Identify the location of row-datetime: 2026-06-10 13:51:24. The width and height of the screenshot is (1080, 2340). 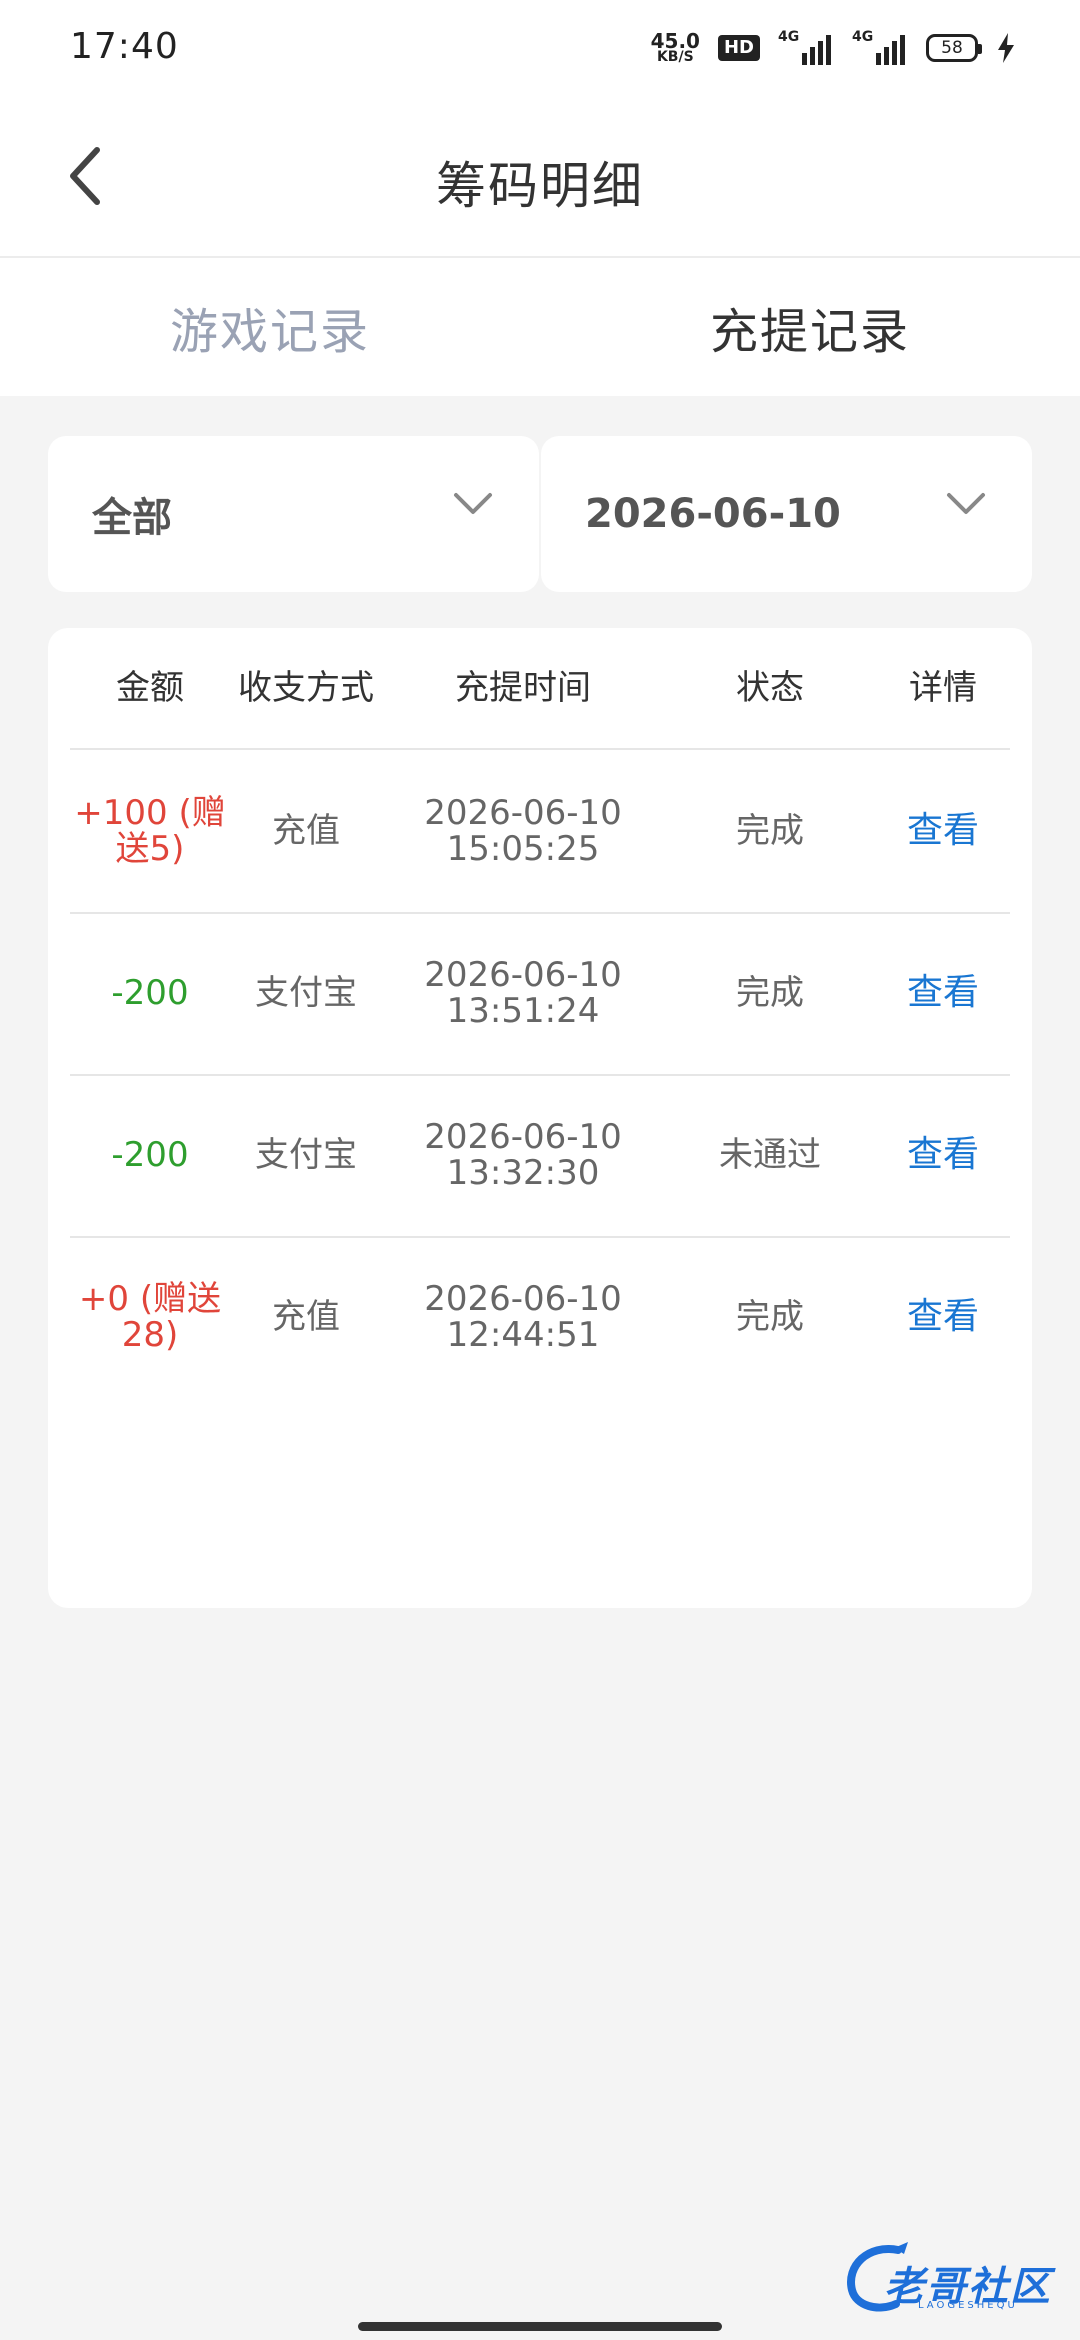
(523, 993).